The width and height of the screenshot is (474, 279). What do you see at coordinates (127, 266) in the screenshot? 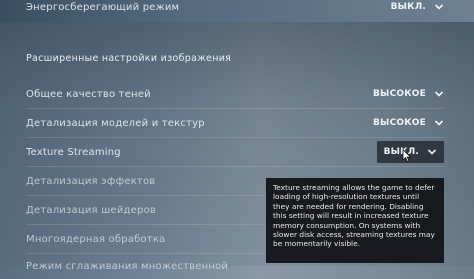
I see `setting-label: Режим сглаживания множественной` at bounding box center [127, 266].